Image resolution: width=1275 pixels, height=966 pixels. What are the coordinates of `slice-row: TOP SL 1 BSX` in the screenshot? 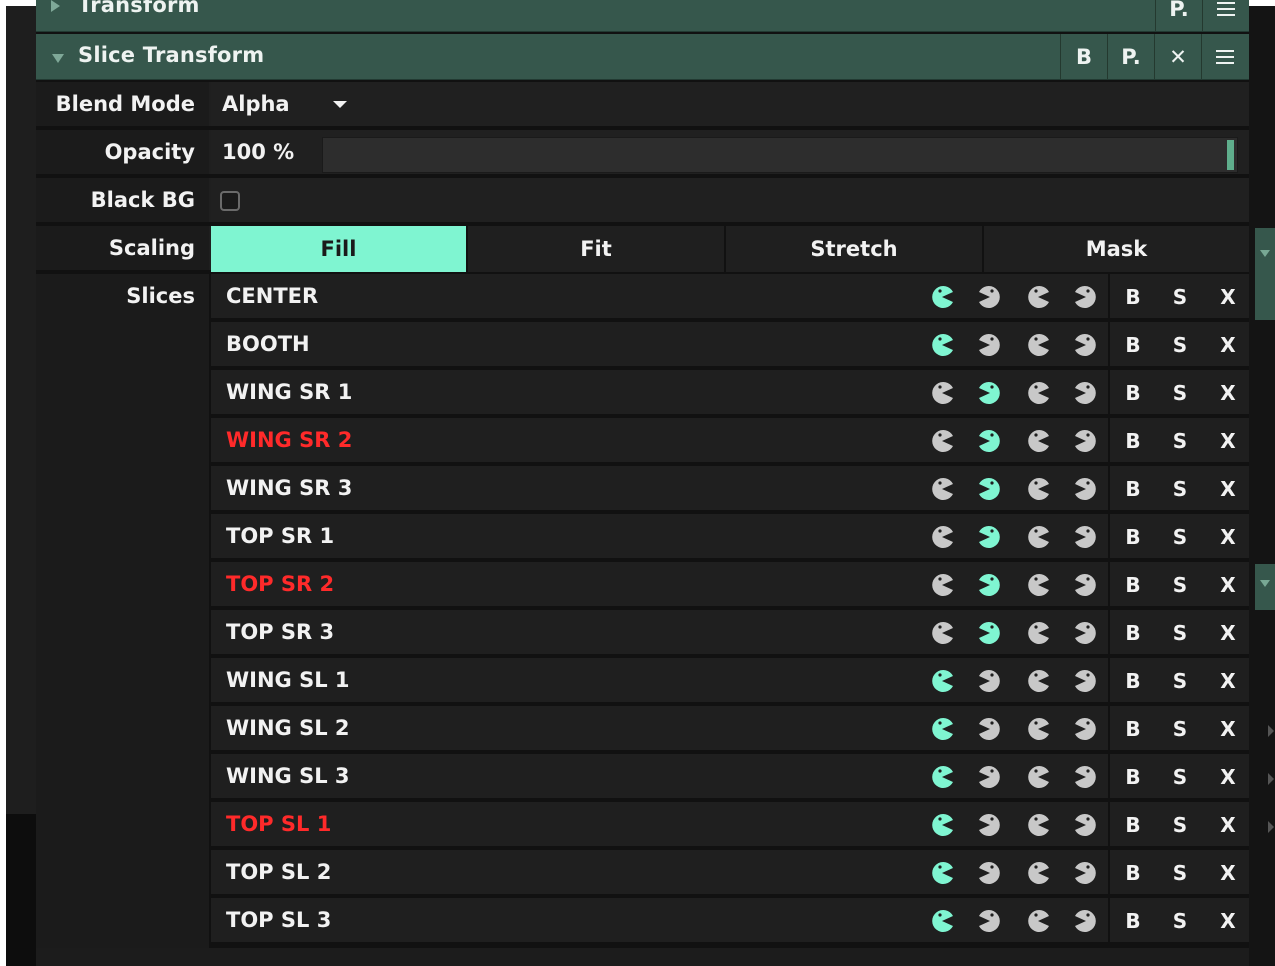 It's located at (730, 825).